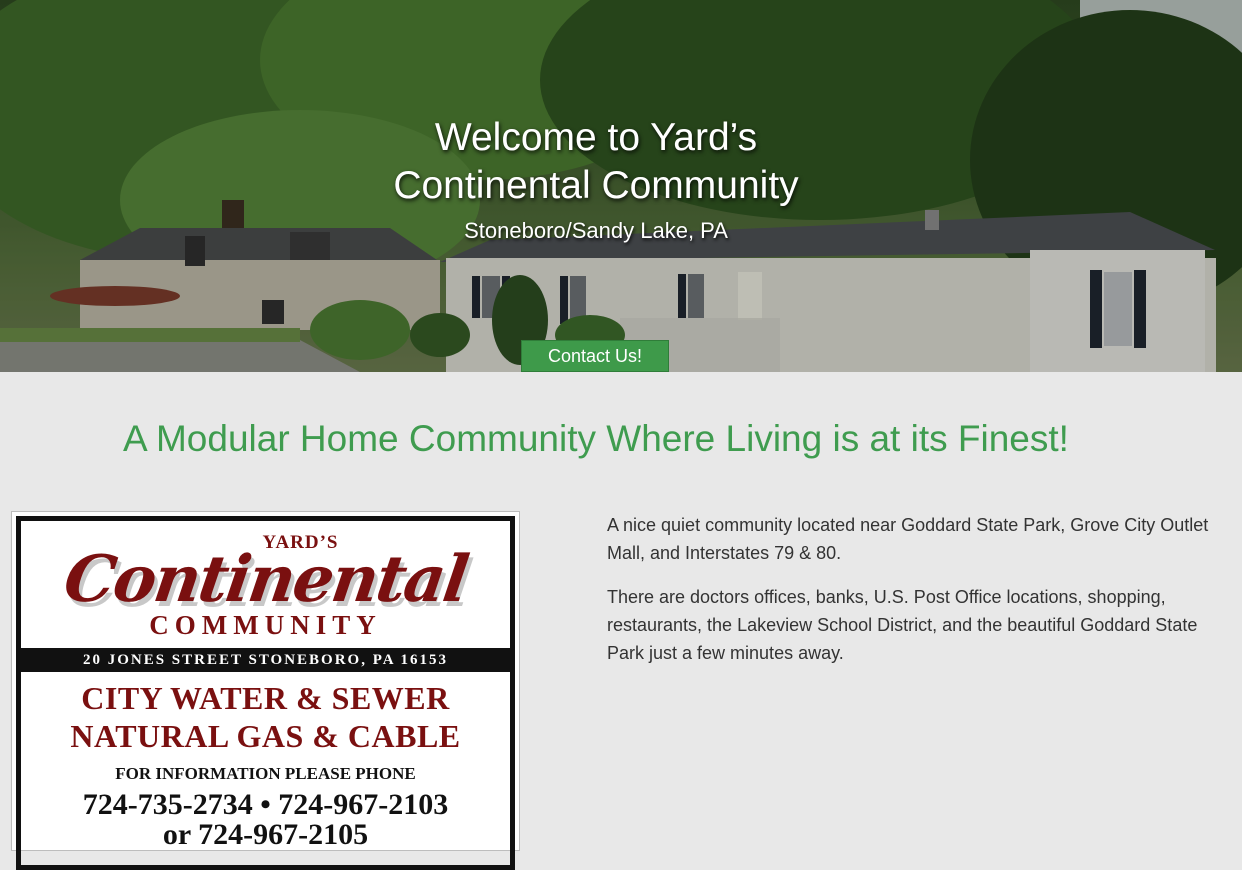  I want to click on ad-info-text: FOR INFORMATION PLEASE PHONE, so click(265, 773).